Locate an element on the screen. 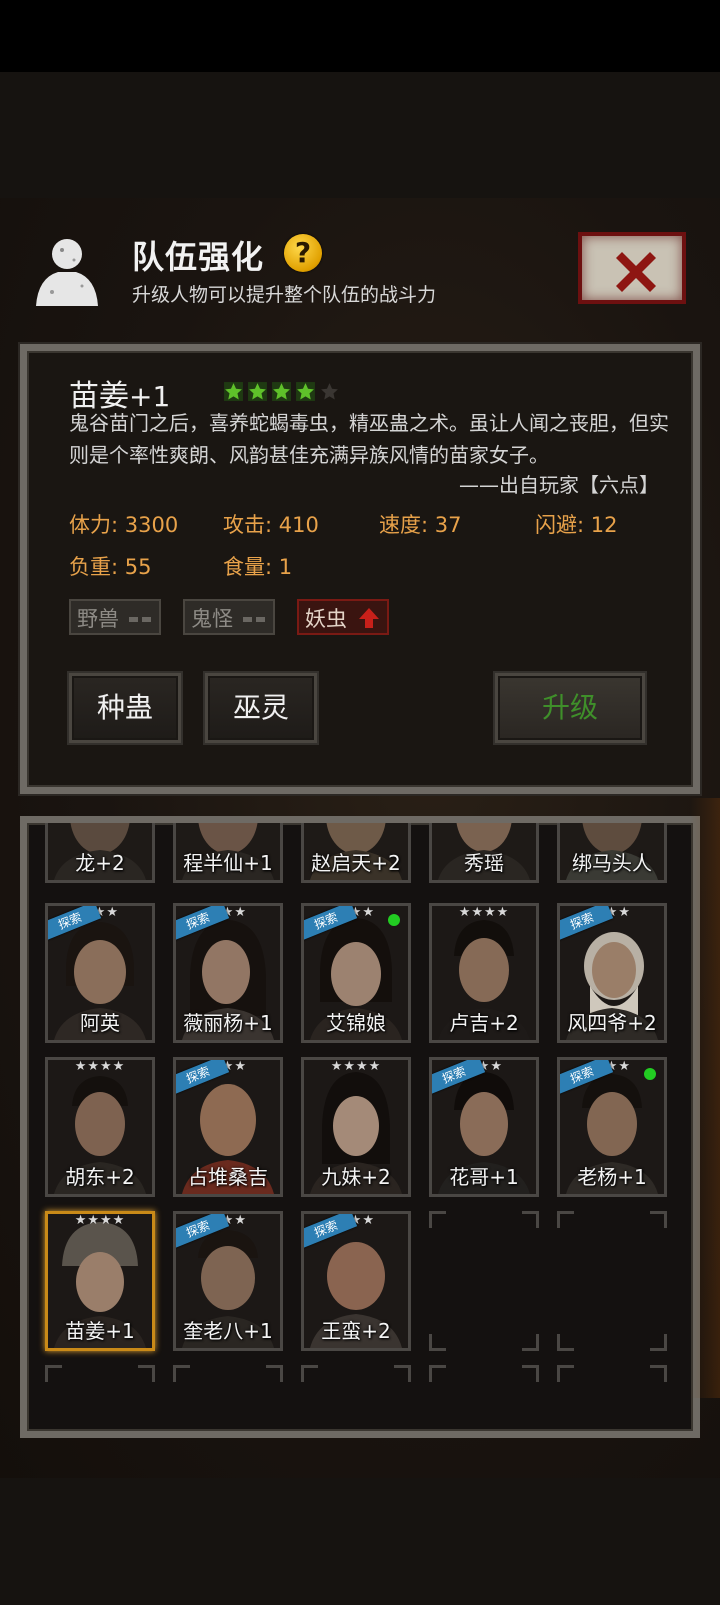 The height and width of the screenshot is (1605, 720). stat-attack: 攻击: 410 is located at coordinates (271, 524).